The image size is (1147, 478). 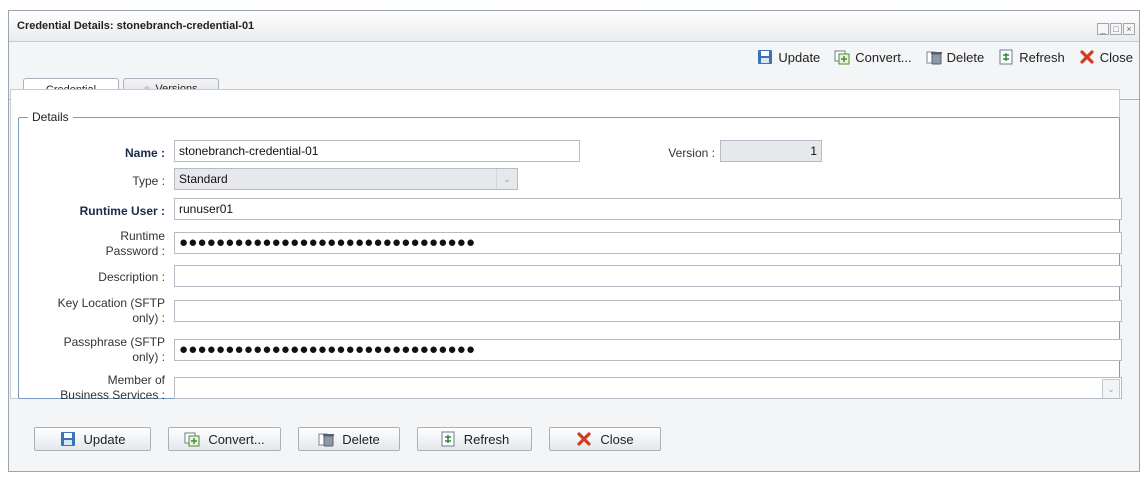 I want to click on bottom-button-bar: Update Convert... Delete Refresh Close, so click(x=347, y=439).